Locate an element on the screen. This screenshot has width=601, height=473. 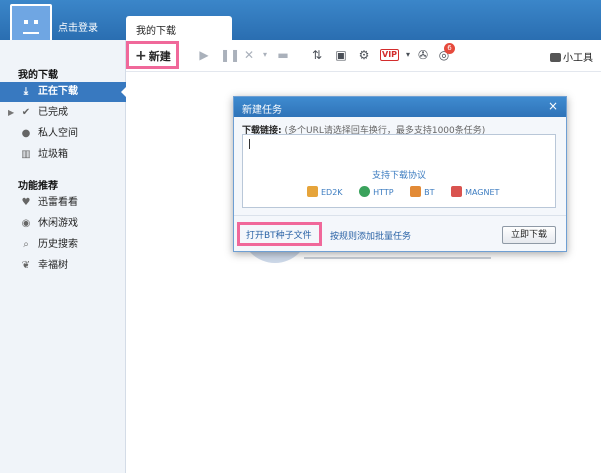
protocol-magnet: MAGNET is located at coordinates (475, 191).